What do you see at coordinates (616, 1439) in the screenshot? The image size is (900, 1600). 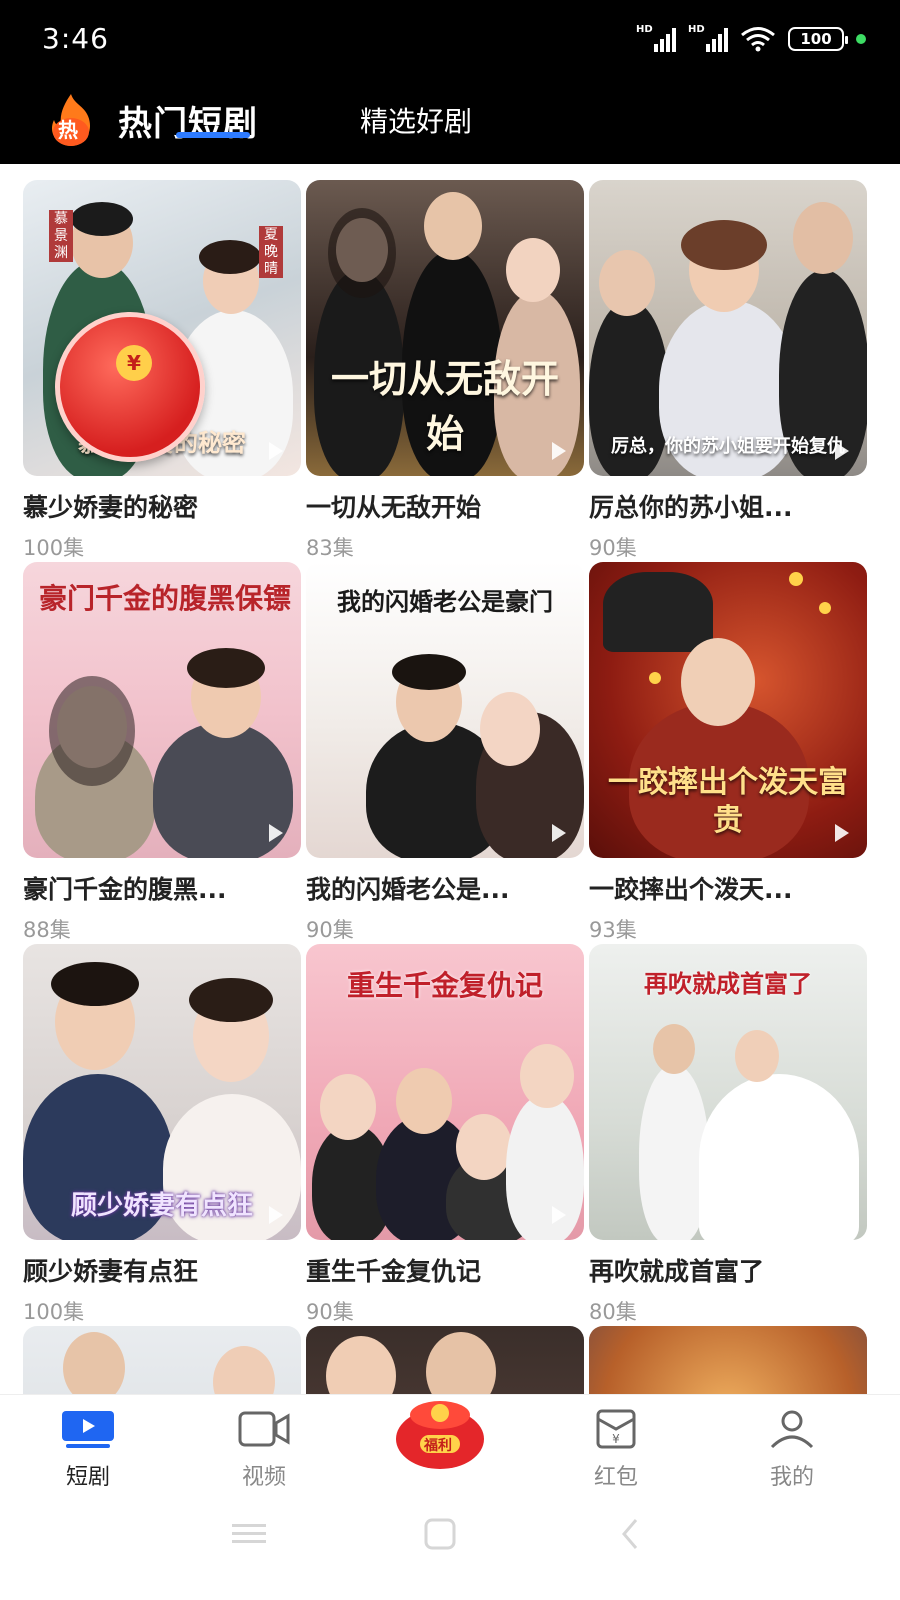 I see `red-packet-icon-symbol: ¥` at bounding box center [616, 1439].